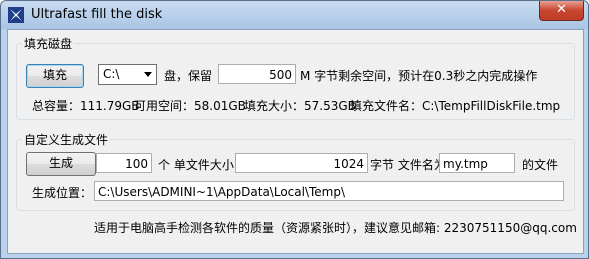  I want to click on reserve-input: 500, so click(257, 74).